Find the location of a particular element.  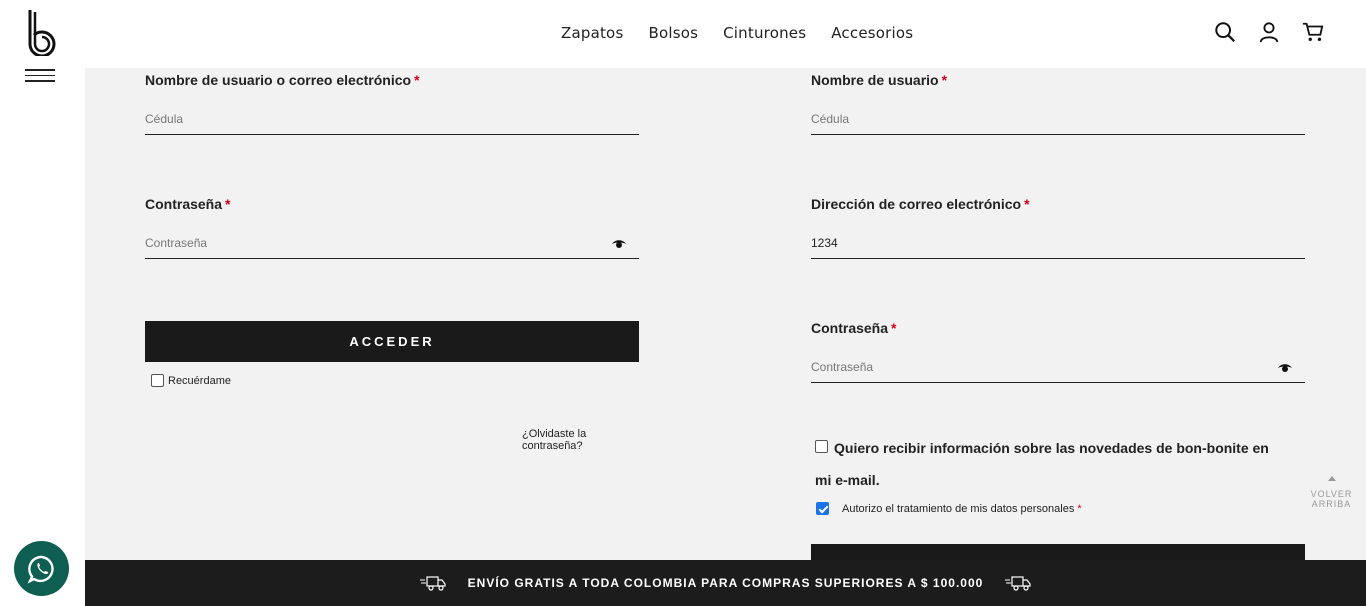

forgot-password-link: ¿Olvidaste la contraseña? is located at coordinates (580, 440).